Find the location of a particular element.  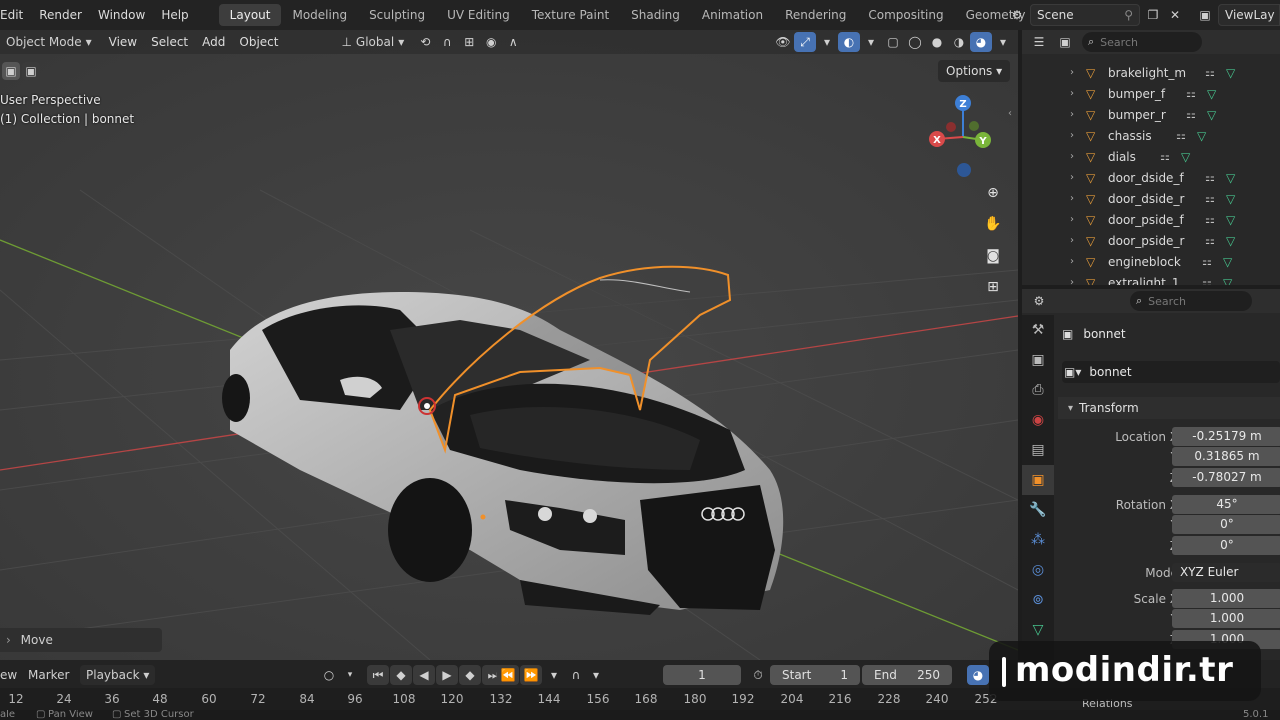

rendered-shading-icon: ◕ is located at coordinates (981, 42).